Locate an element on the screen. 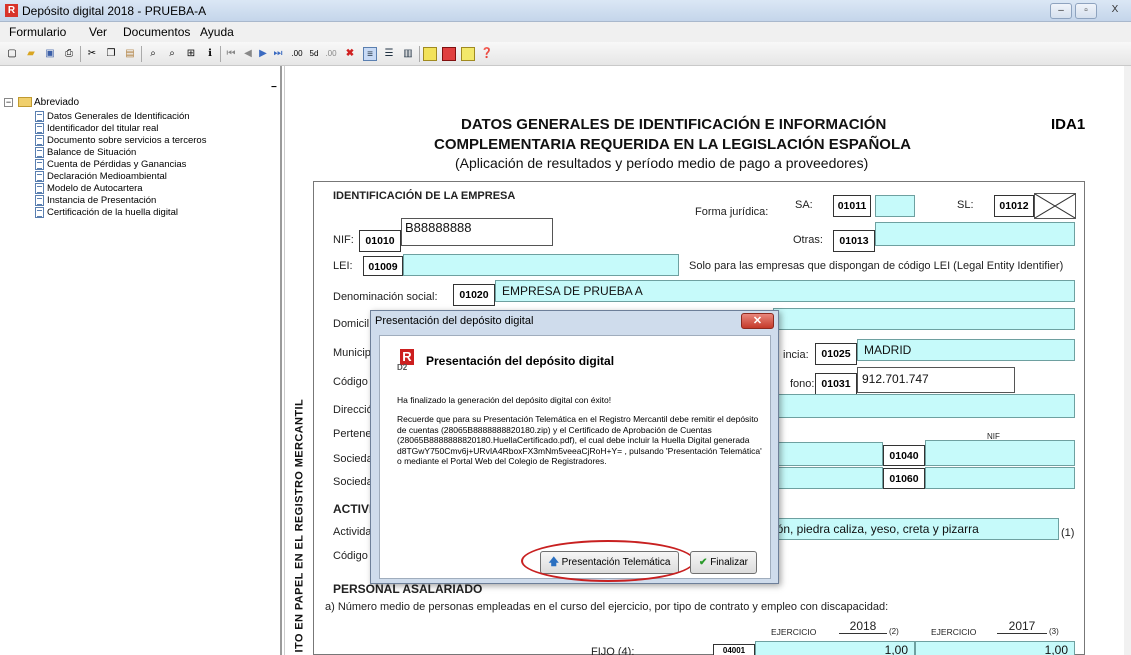 Image resolution: width=1131 pixels, height=655 pixels. sl-label: SL: is located at coordinates (965, 205).